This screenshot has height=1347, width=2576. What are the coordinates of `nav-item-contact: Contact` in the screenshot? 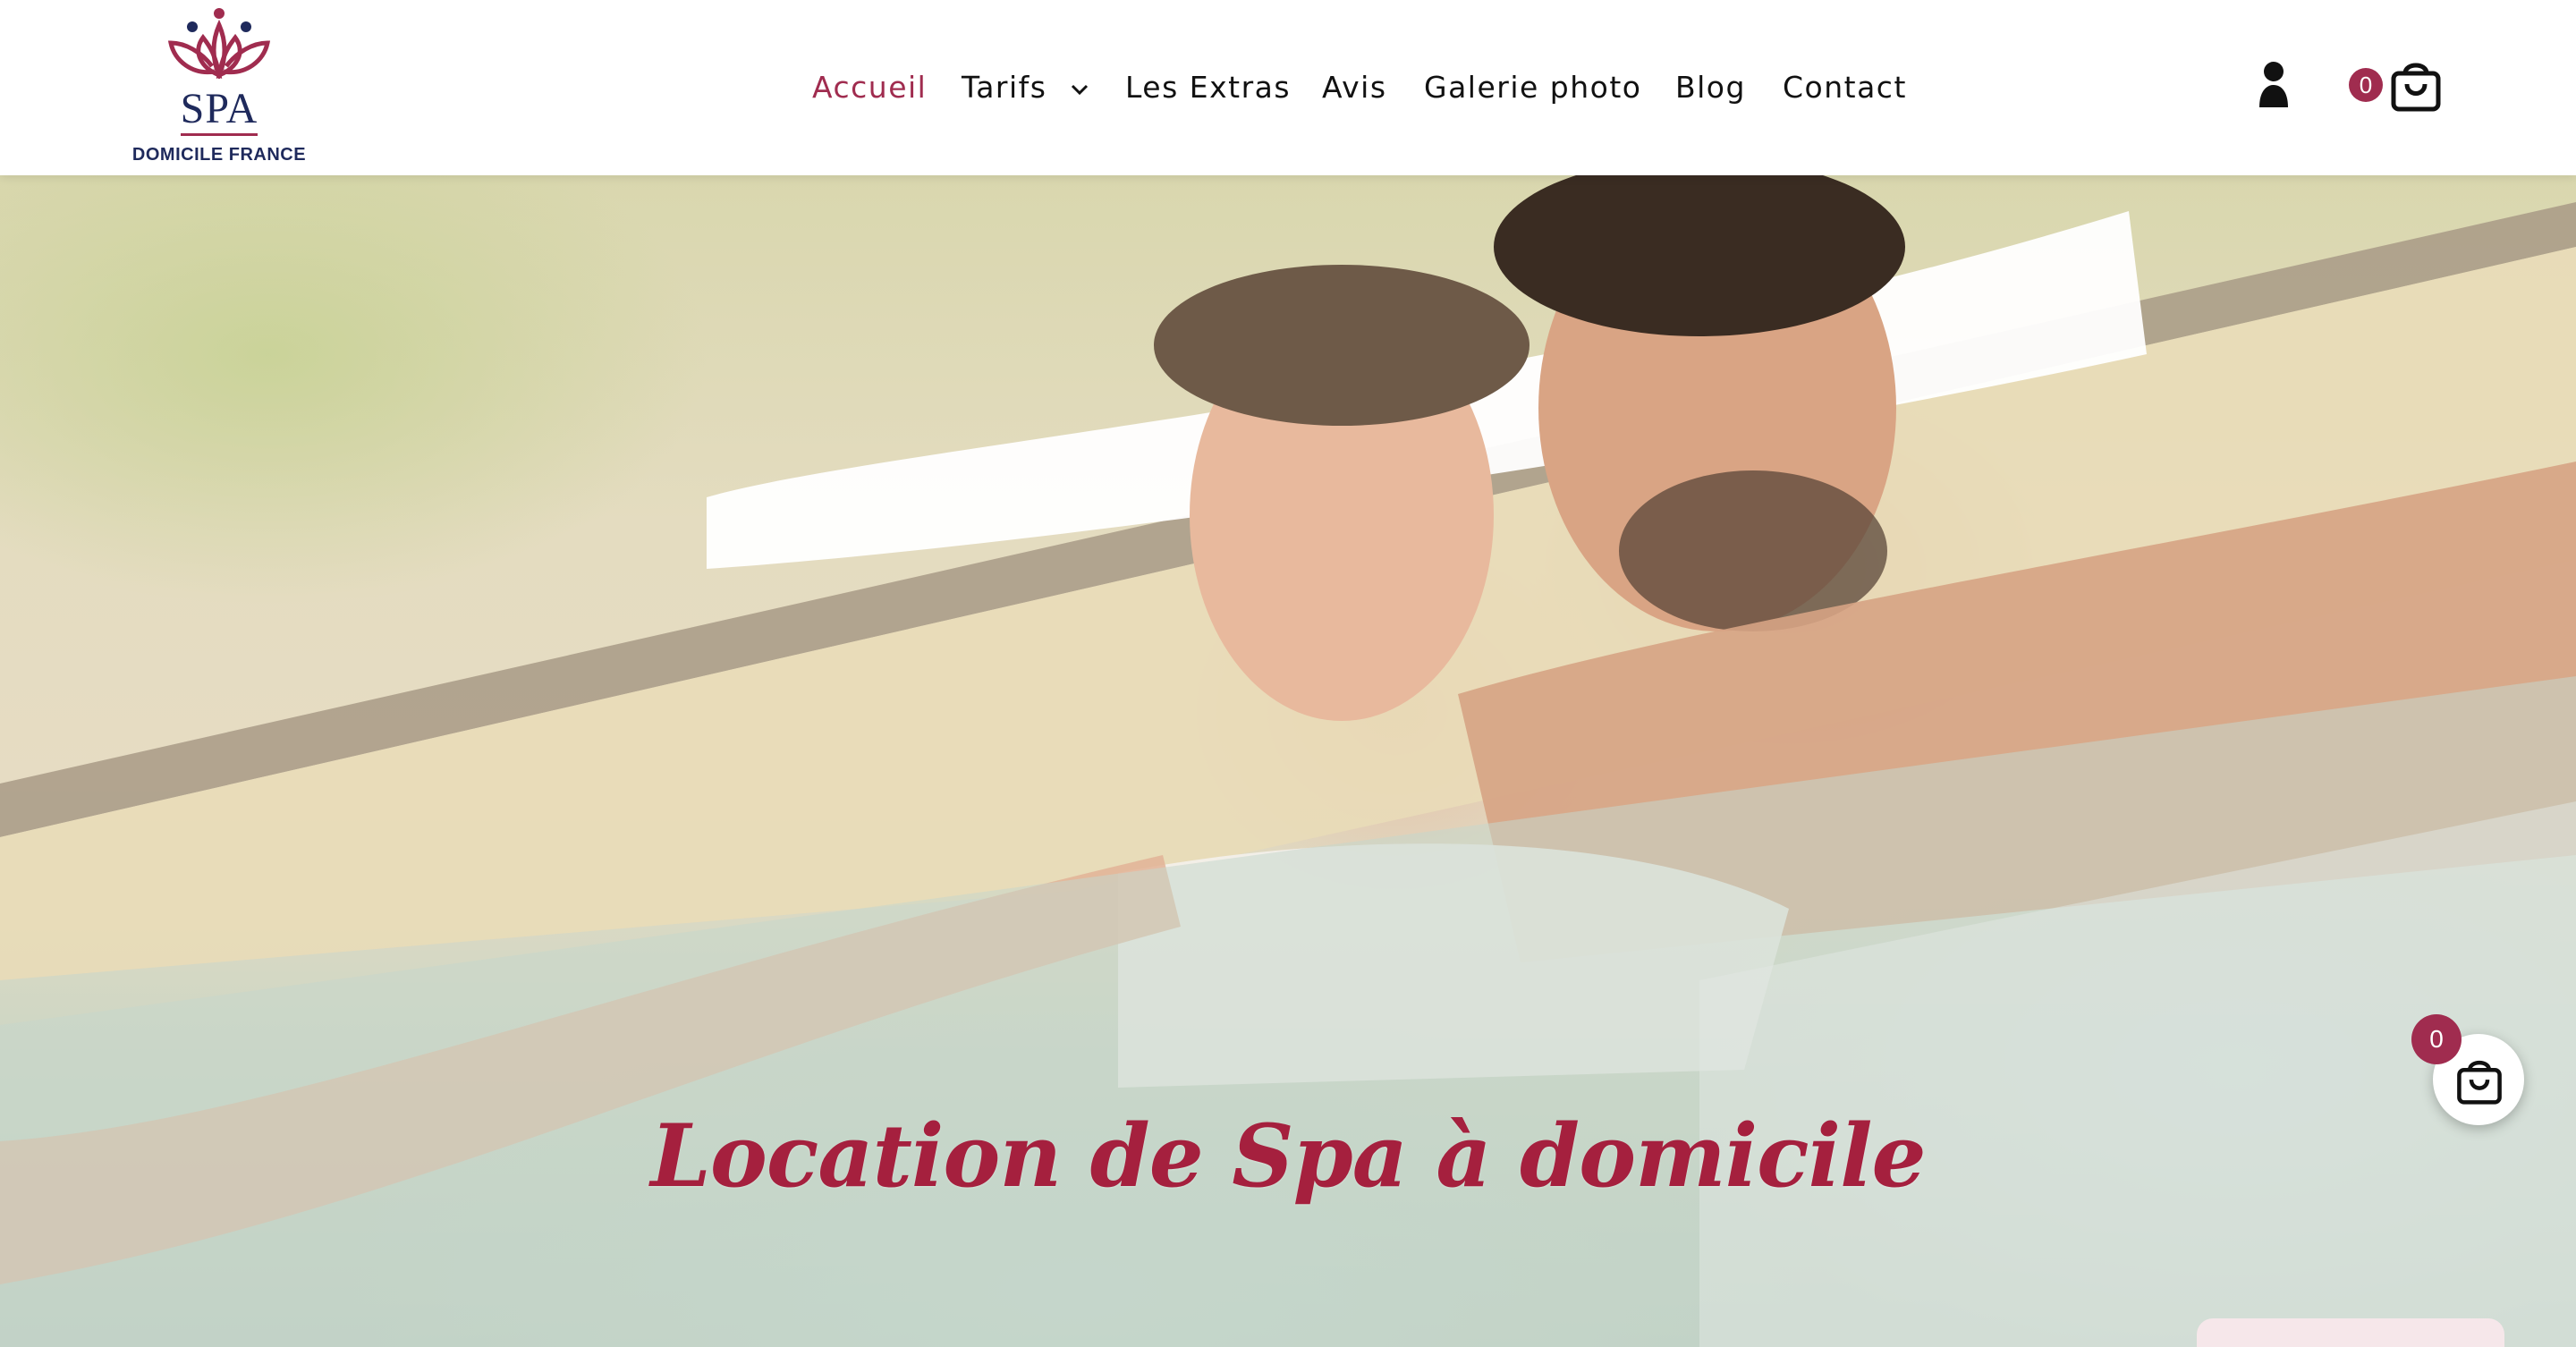 It's located at (1845, 87).